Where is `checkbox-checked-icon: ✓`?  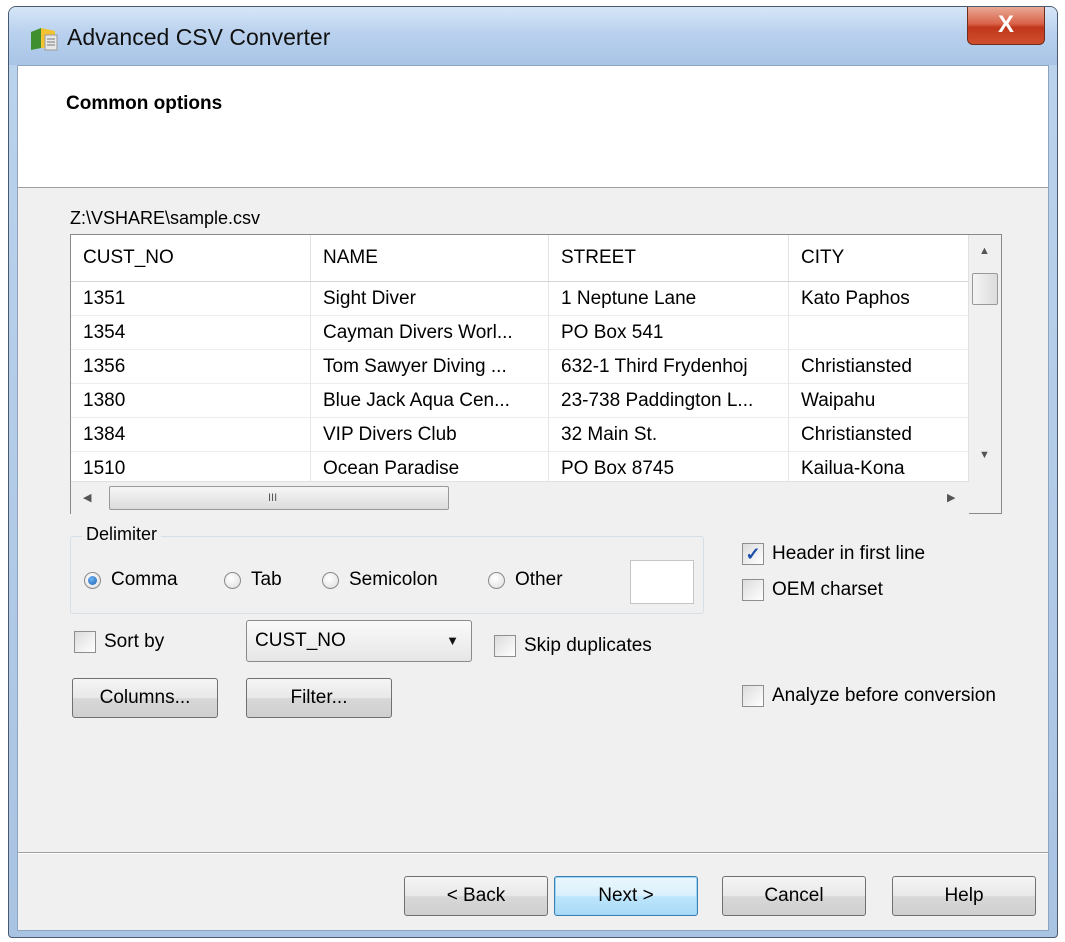 checkbox-checked-icon: ✓ is located at coordinates (753, 554).